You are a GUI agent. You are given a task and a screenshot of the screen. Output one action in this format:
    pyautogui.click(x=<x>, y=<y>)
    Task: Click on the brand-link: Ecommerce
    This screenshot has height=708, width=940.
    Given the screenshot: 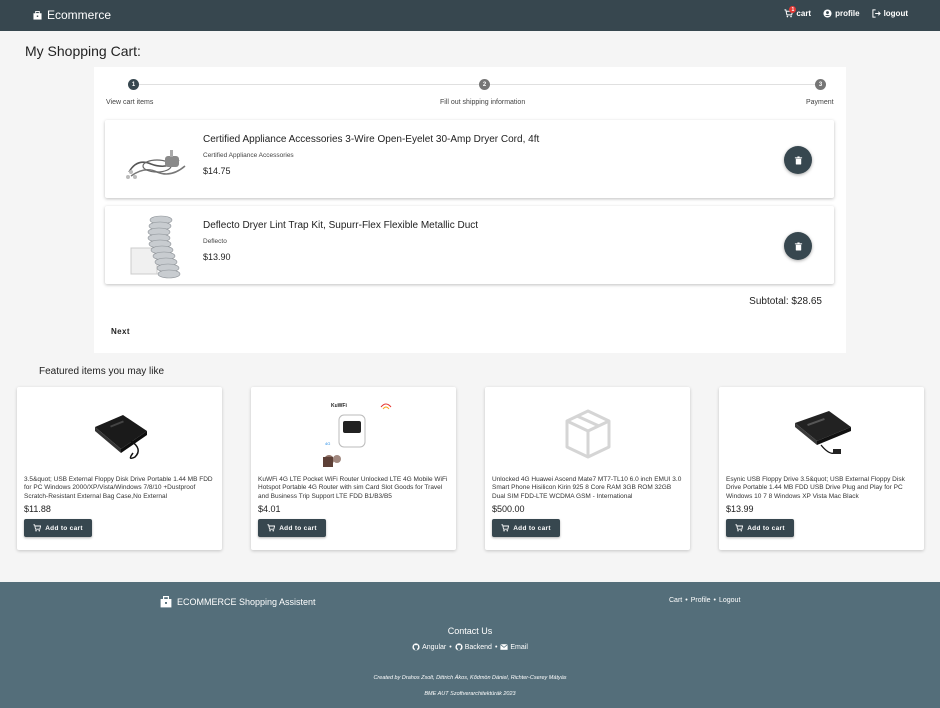 What is the action you would take?
    pyautogui.click(x=72, y=15)
    